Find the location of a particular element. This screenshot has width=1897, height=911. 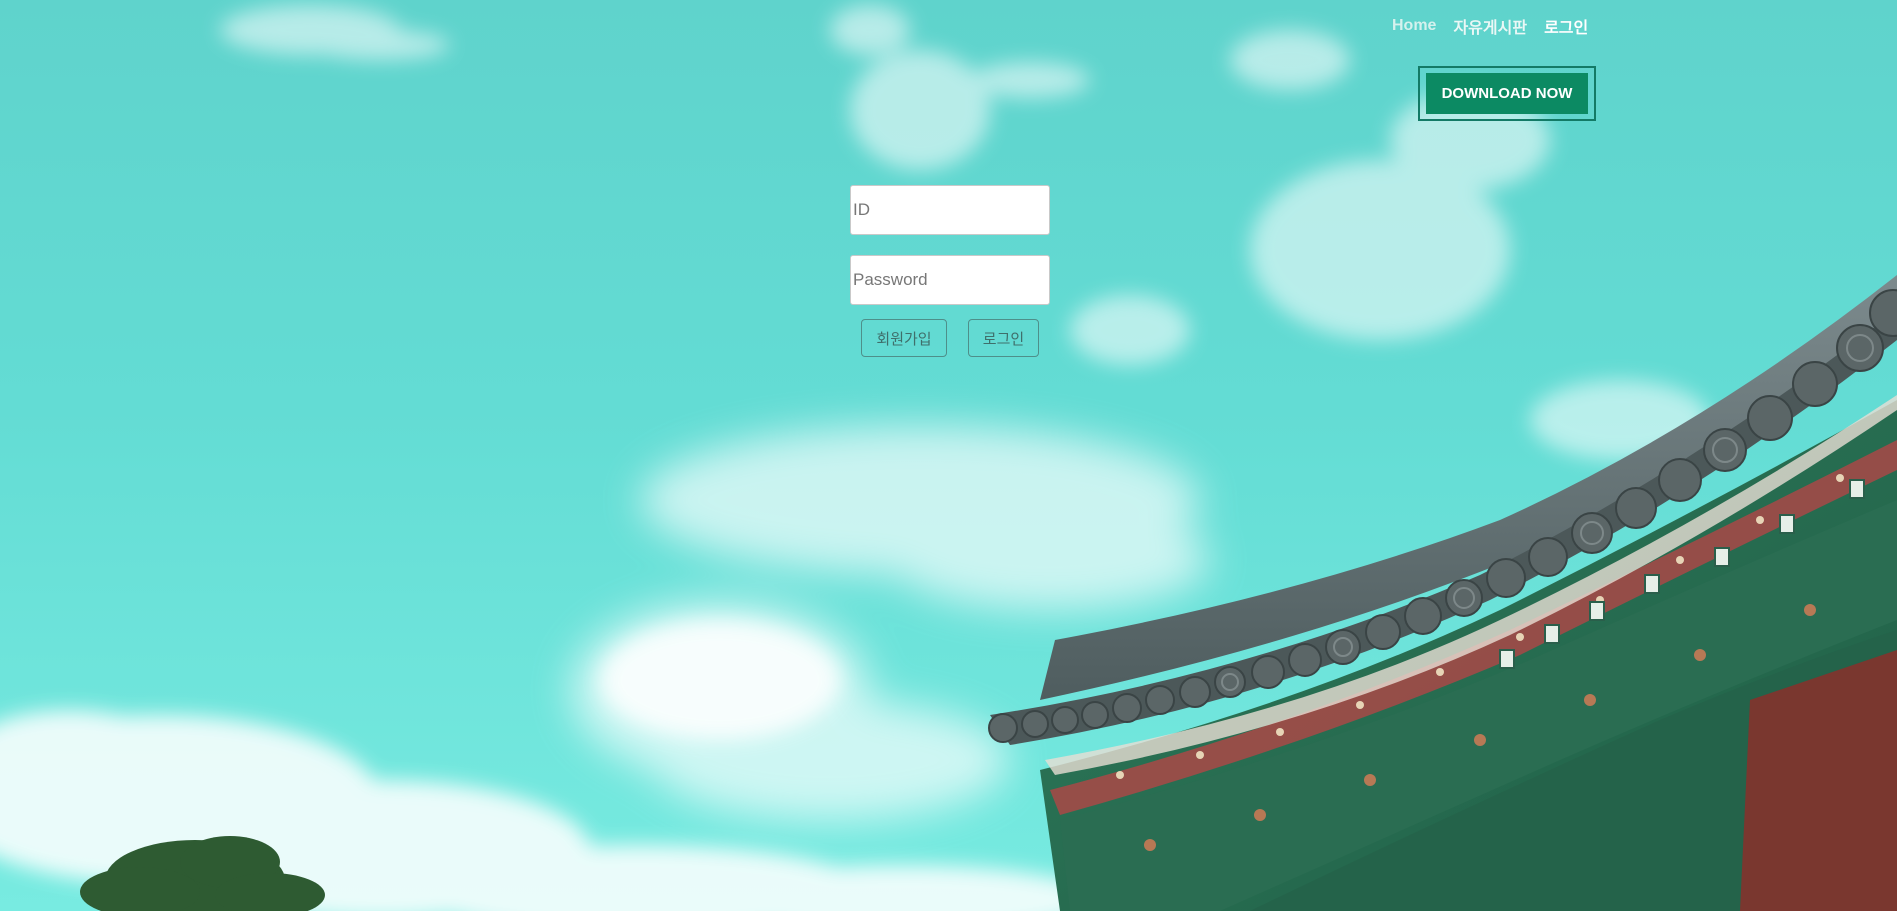

login-form: 회원가입 로그인 is located at coordinates (950, 271).